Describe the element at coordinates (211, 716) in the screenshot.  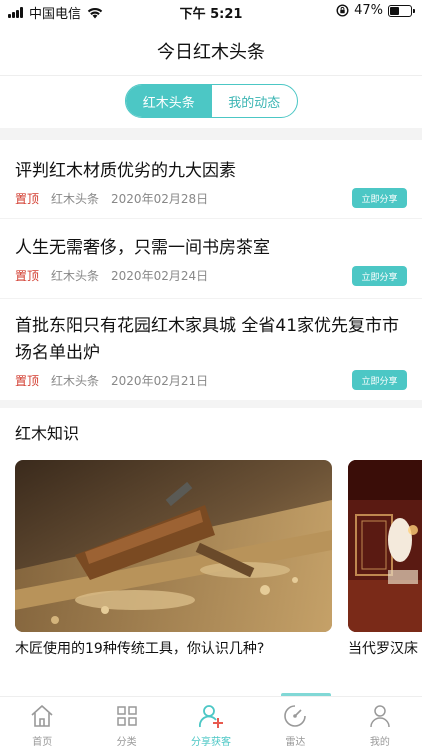
I see `add-user-icon` at that location.